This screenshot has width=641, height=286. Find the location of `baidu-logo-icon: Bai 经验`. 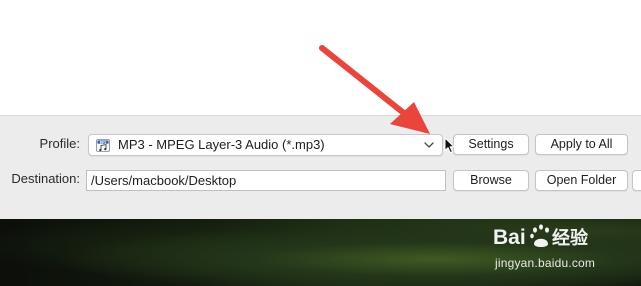

baidu-logo-icon: Bai 经验 is located at coordinates (541, 236).